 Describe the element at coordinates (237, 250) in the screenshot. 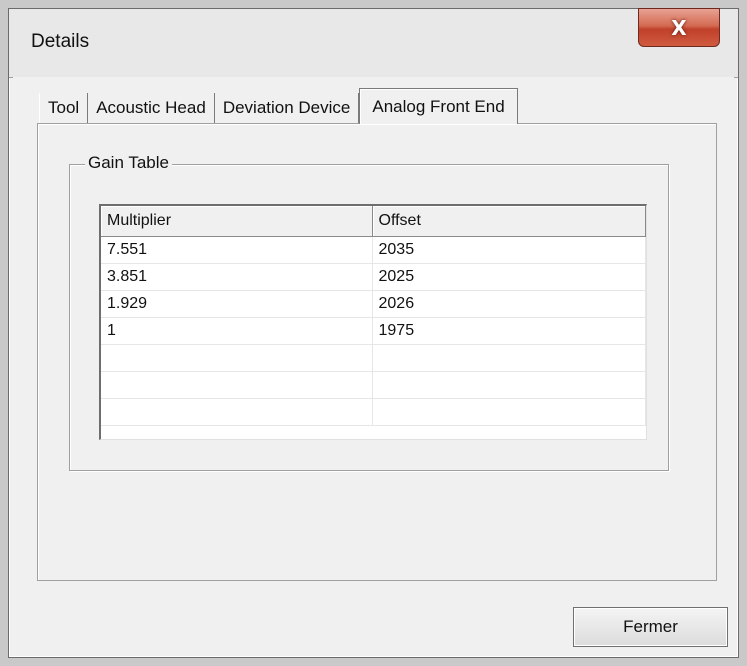

I see `multiplier-cell: 7.551` at that location.